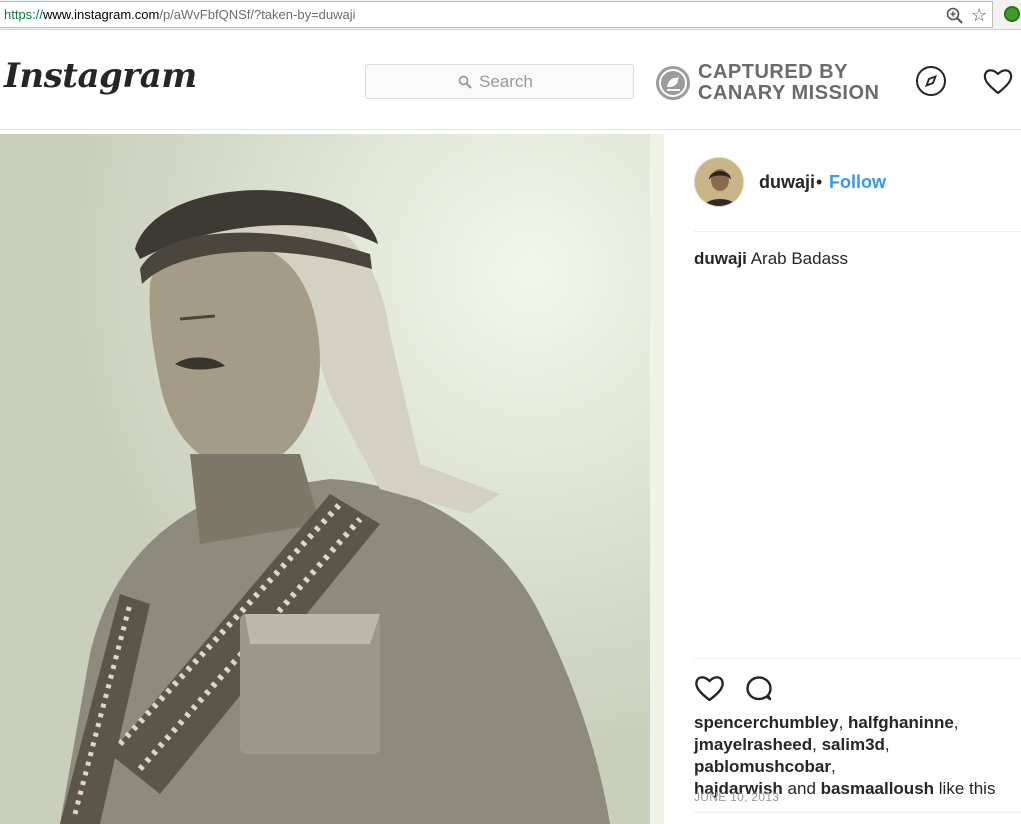 The image size is (1021, 824). I want to click on search-placeholder: Search, so click(506, 81).